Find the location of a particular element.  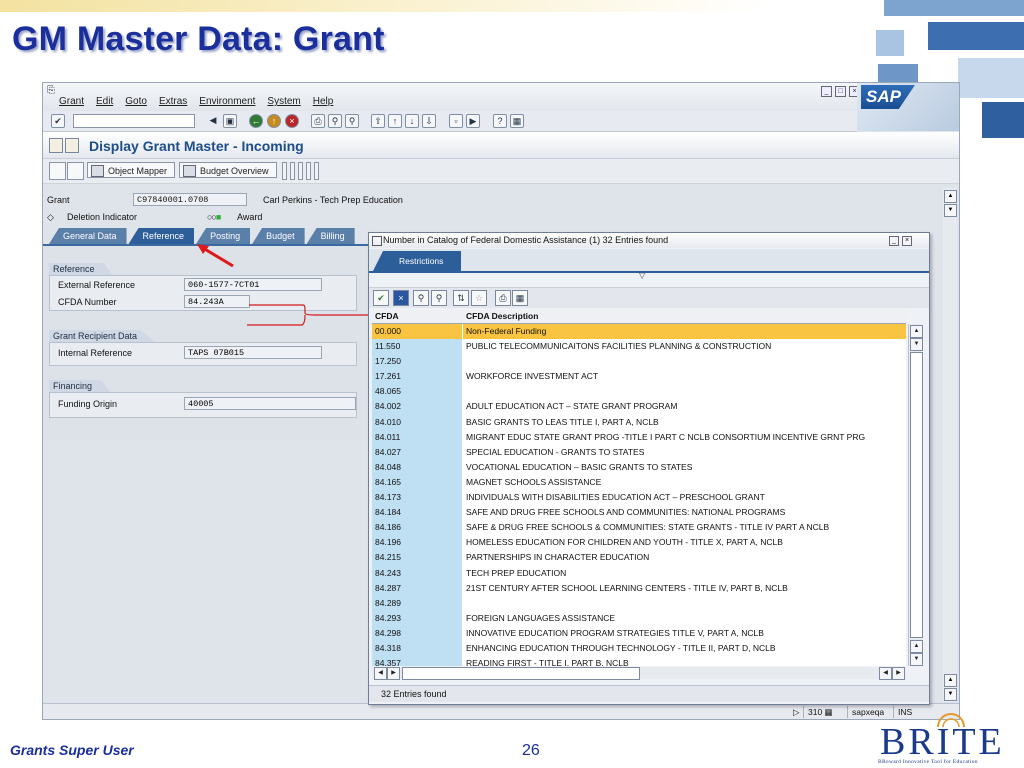

column-cfda: CFDA is located at coordinates (417, 316).